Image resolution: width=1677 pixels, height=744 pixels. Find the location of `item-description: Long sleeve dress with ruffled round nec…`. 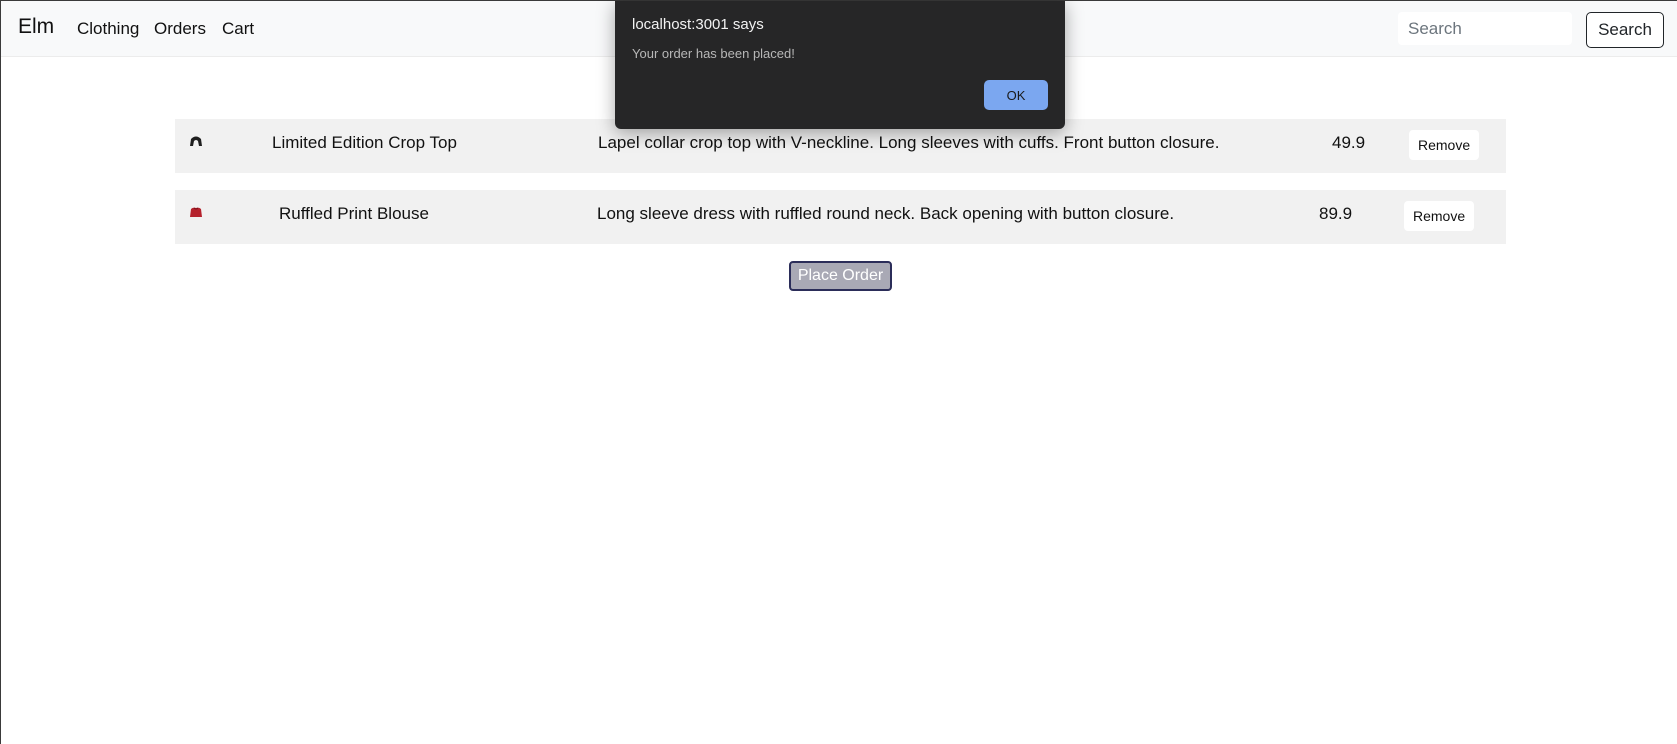

item-description: Long sleeve dress with ruffled round nec… is located at coordinates (886, 213).